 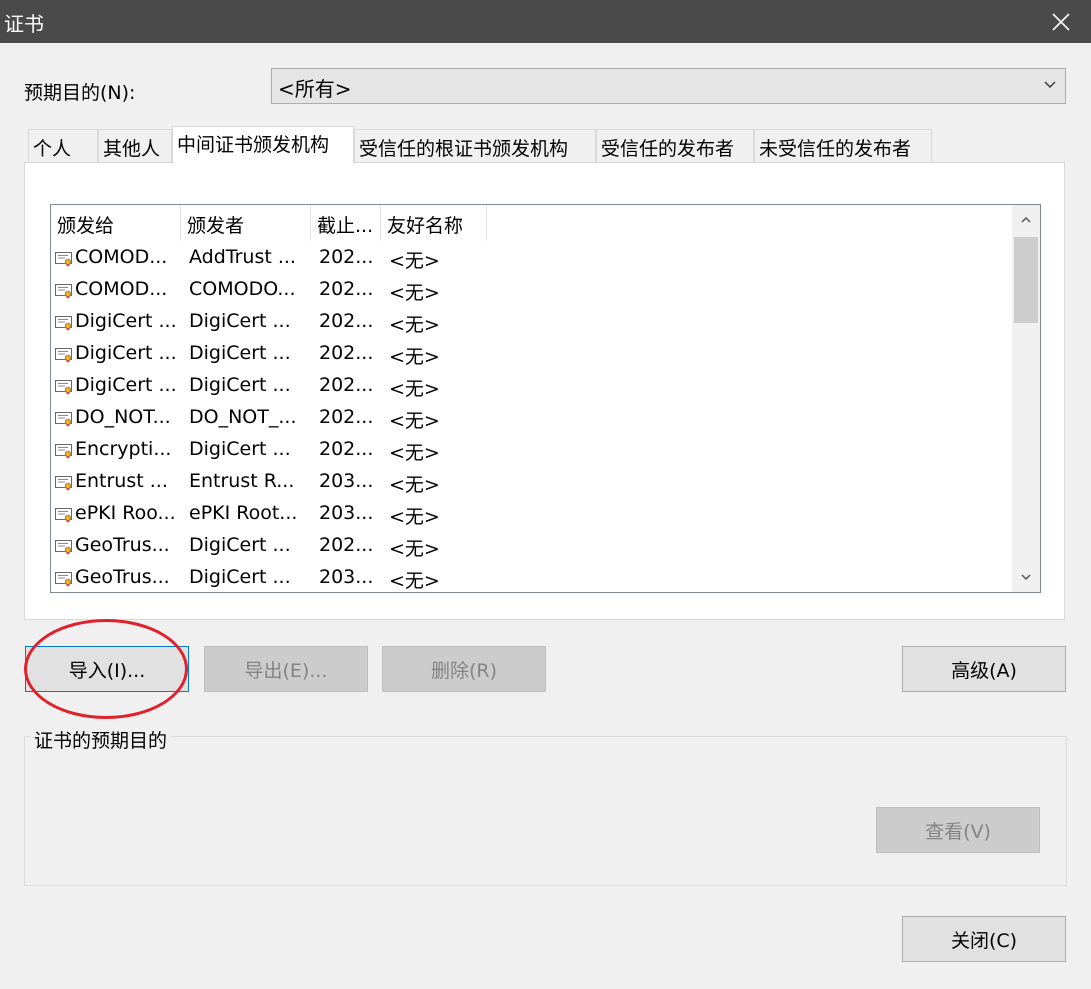 I want to click on table-row: COMOD... COMODO... 202... <无>, so click(x=531, y=291).